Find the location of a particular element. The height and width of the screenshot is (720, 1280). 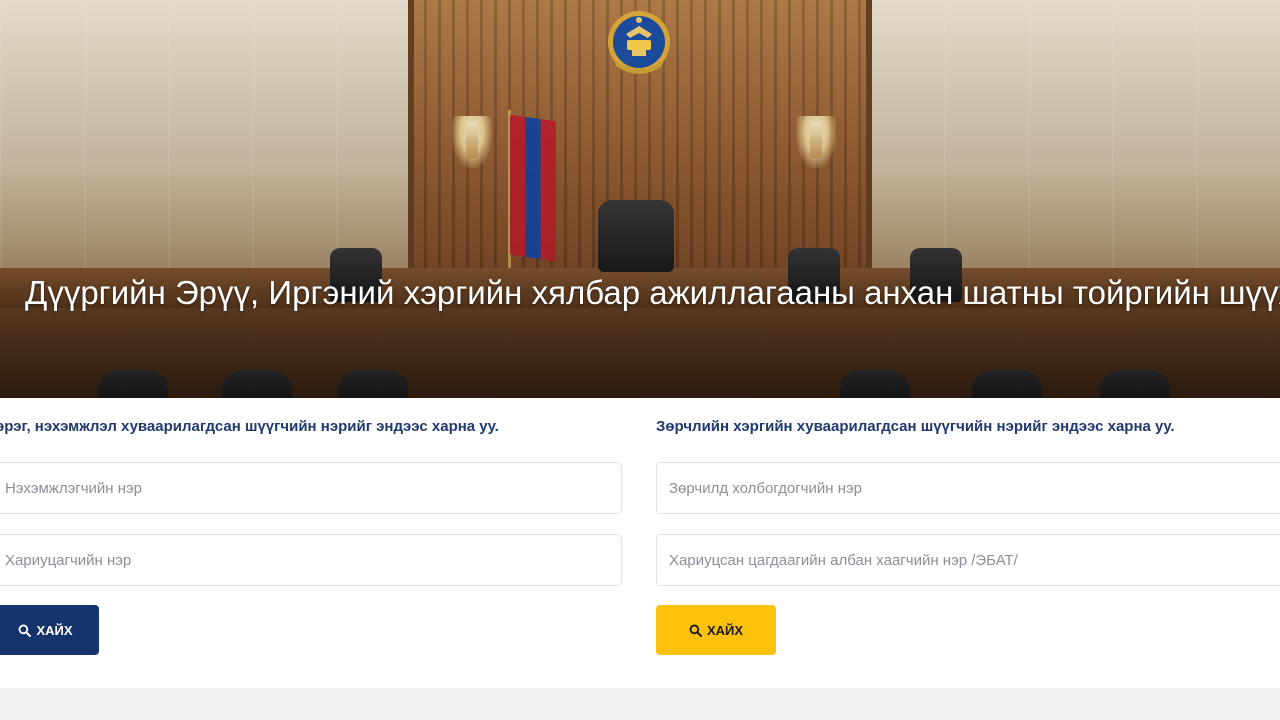

plaintiff-name-input is located at coordinates (311, 488).